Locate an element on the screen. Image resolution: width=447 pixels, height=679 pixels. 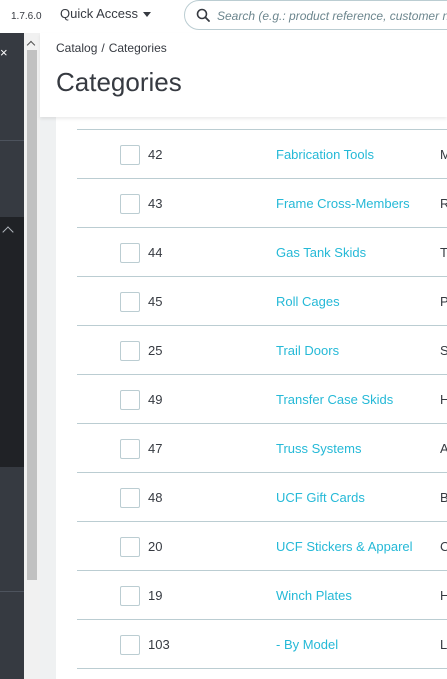
category-id: 47 is located at coordinates (155, 448).